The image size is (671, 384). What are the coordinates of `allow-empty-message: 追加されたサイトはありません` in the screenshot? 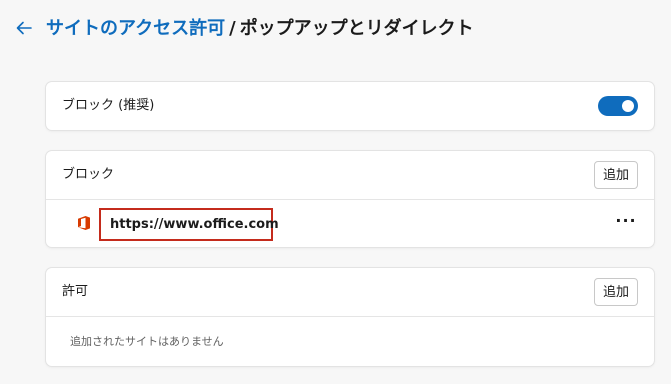 It's located at (147, 341).